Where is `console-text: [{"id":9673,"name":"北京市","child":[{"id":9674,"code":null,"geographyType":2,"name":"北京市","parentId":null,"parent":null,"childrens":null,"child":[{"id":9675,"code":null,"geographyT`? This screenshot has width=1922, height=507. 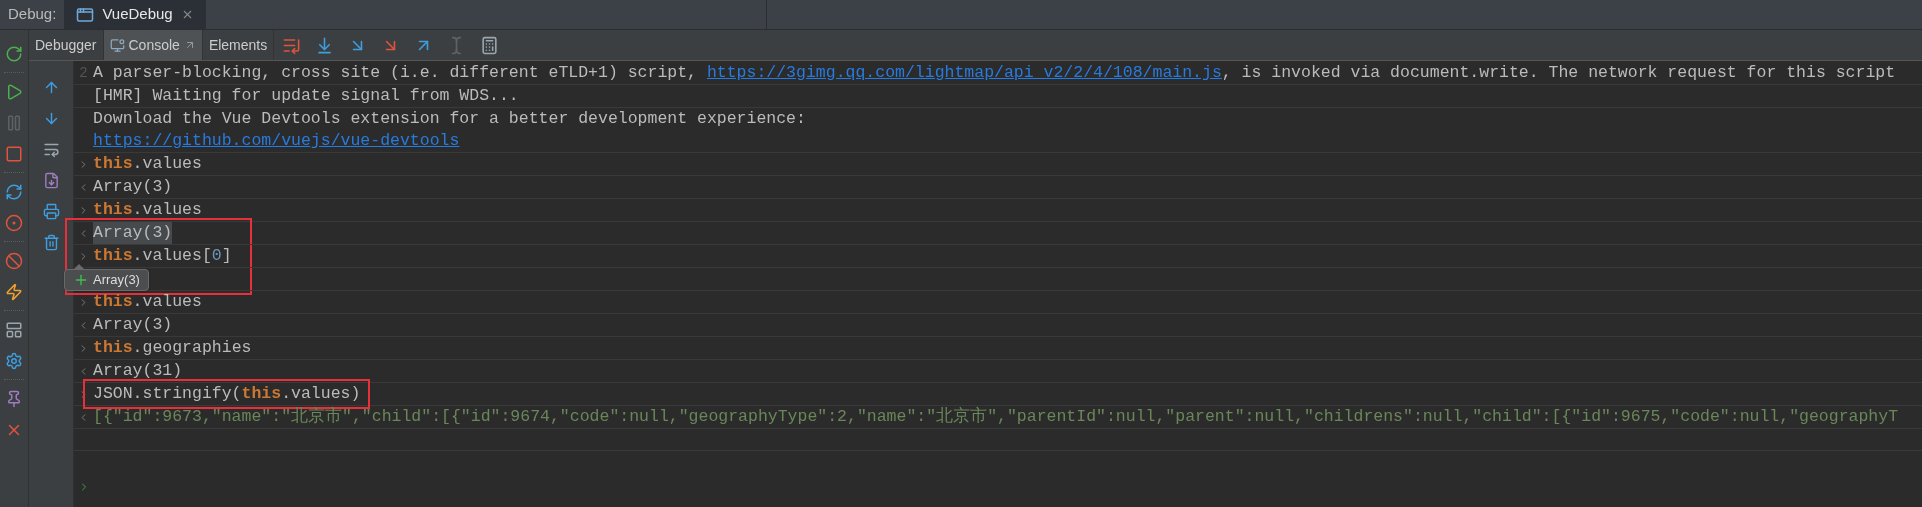 console-text: [{"id":9673,"name":"北京市","child":[{"id":9674,"code":null,"geographyType":2,"name":"北京市","parentId":null,"parent":null,"childrens":null,"child":[{"id":9675,"code":null,"geographyT is located at coordinates (996, 417).